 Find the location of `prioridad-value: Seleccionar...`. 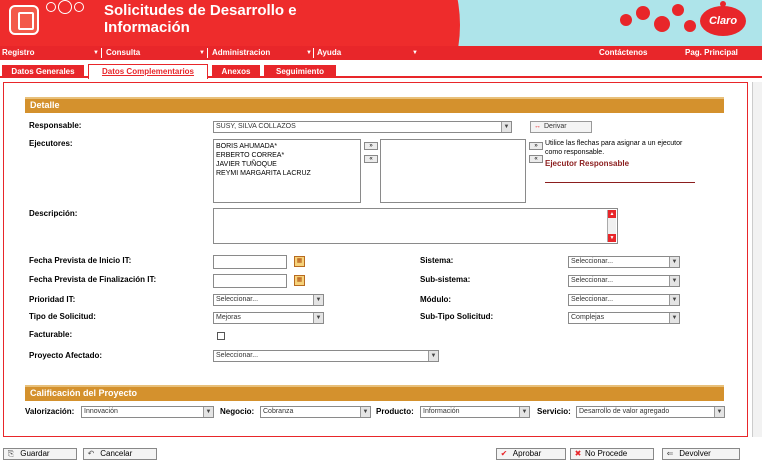

prioridad-value: Seleccionar... is located at coordinates (237, 299).